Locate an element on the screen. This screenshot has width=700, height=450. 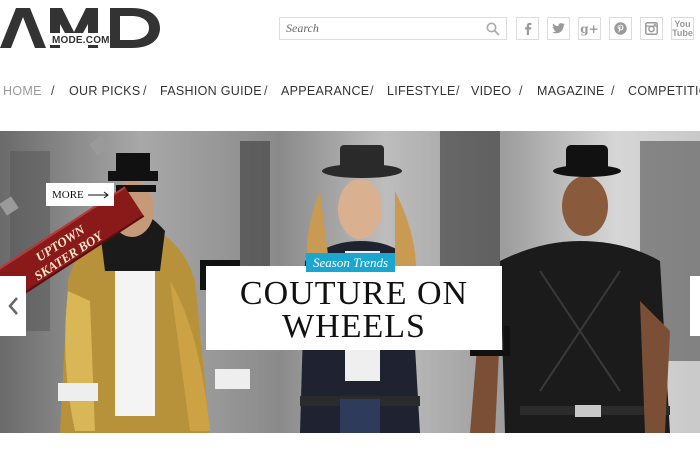
nav-item-fashion-guide: FASHION GUIDE is located at coordinates (211, 91).